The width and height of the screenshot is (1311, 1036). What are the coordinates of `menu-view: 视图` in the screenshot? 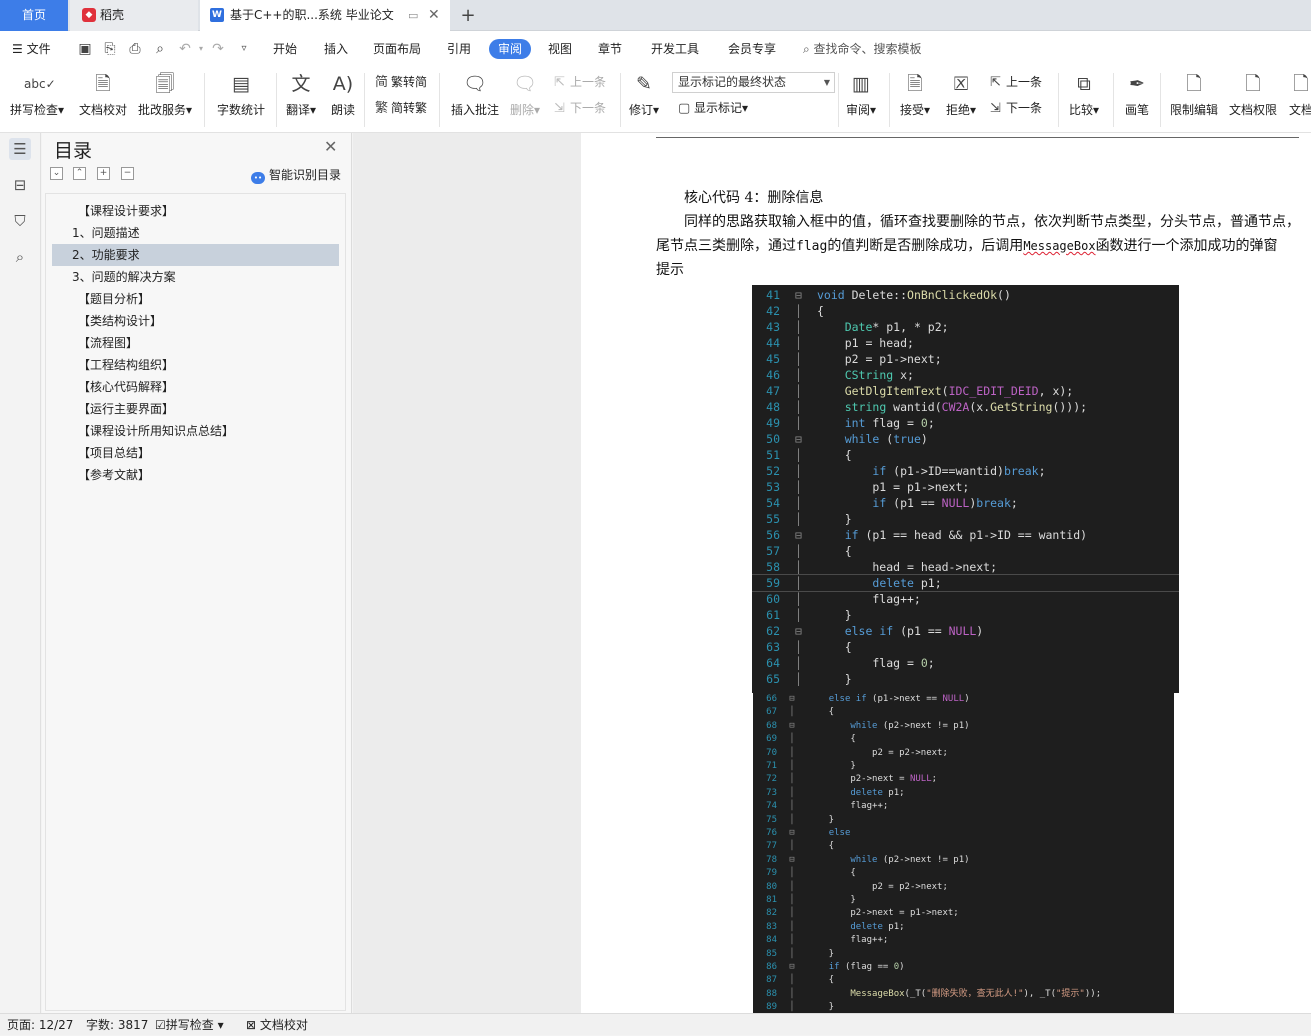 It's located at (560, 49).